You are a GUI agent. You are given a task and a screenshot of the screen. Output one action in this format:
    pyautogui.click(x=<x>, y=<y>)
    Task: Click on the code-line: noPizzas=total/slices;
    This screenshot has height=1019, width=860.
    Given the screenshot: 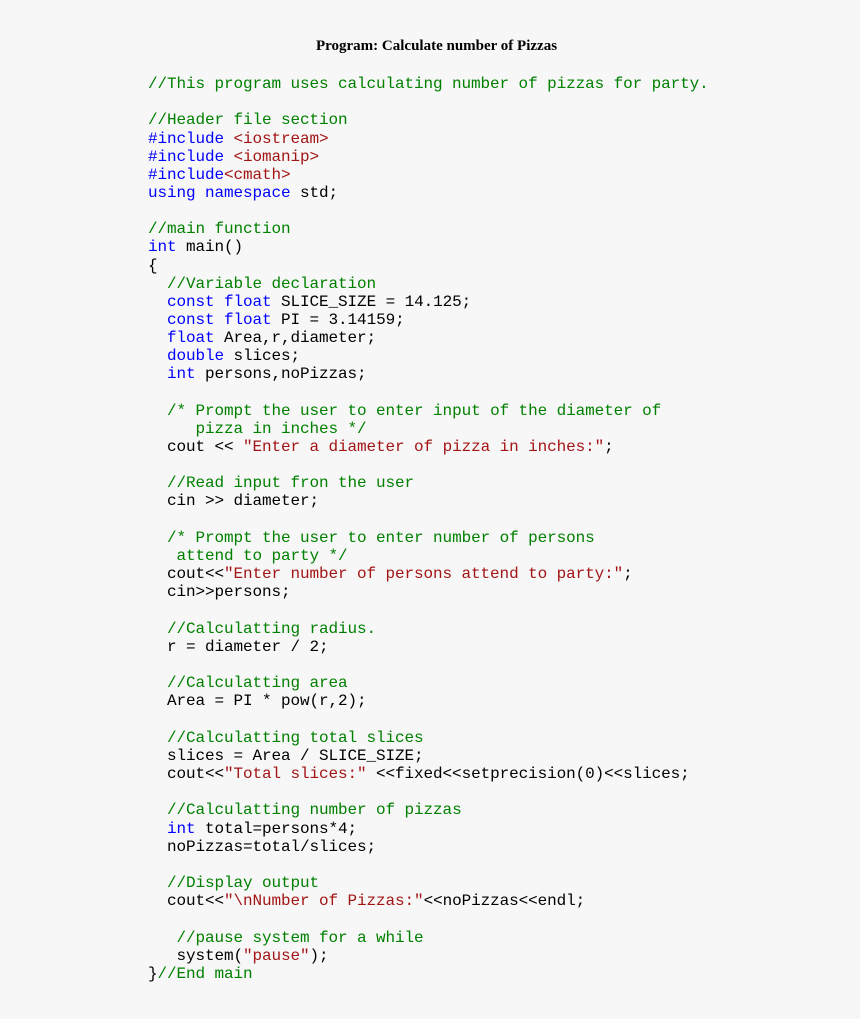 What is the action you would take?
    pyautogui.click(x=428, y=847)
    